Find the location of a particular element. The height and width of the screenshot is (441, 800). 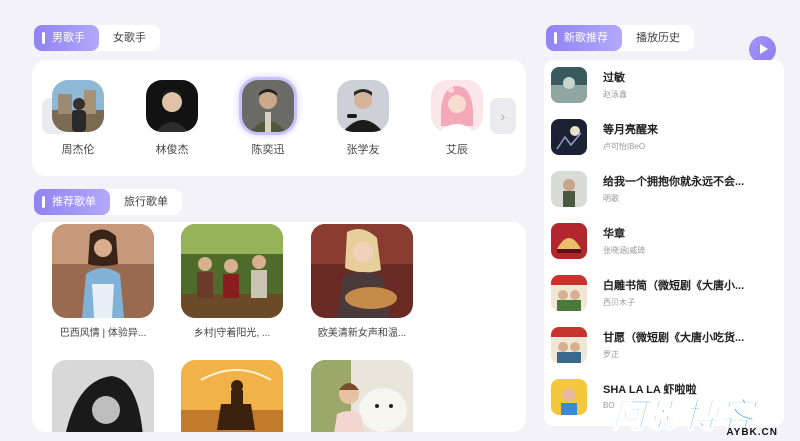

singer-tabs: 男歌手 女歌手 is located at coordinates (97, 38).